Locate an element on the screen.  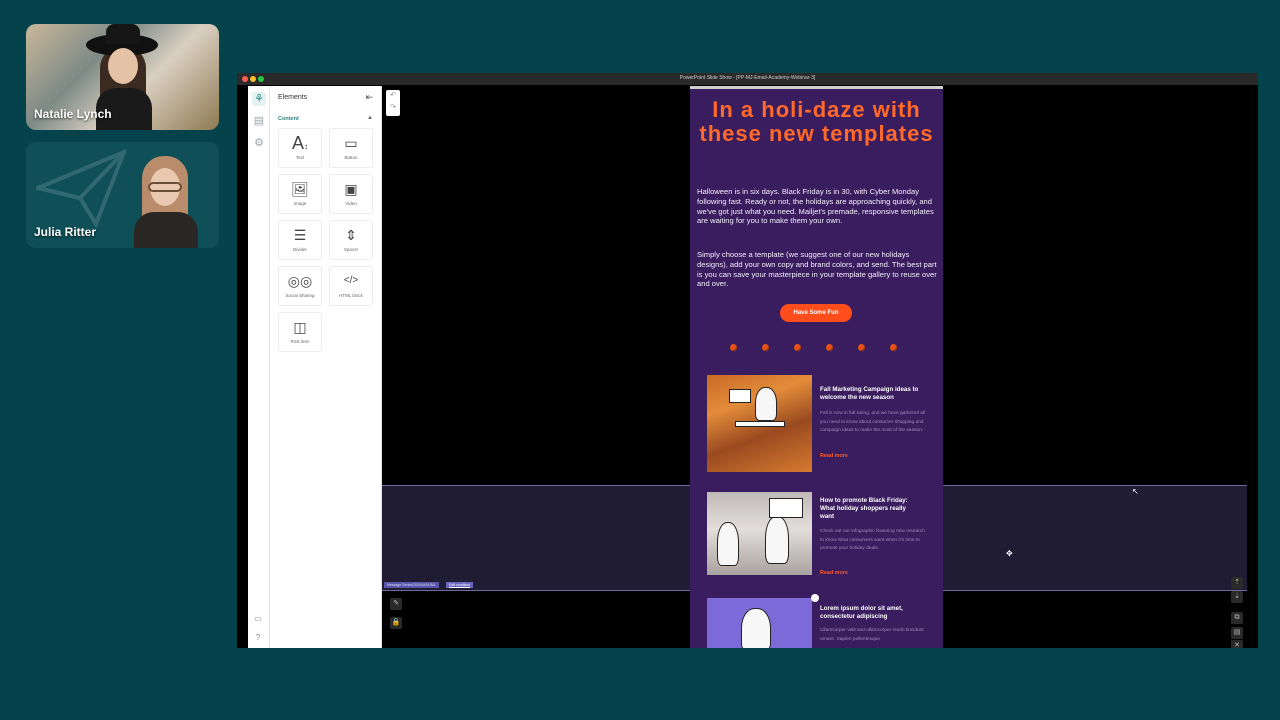
element-spacer: ⇕ Spacer is located at coordinates (351, 240).